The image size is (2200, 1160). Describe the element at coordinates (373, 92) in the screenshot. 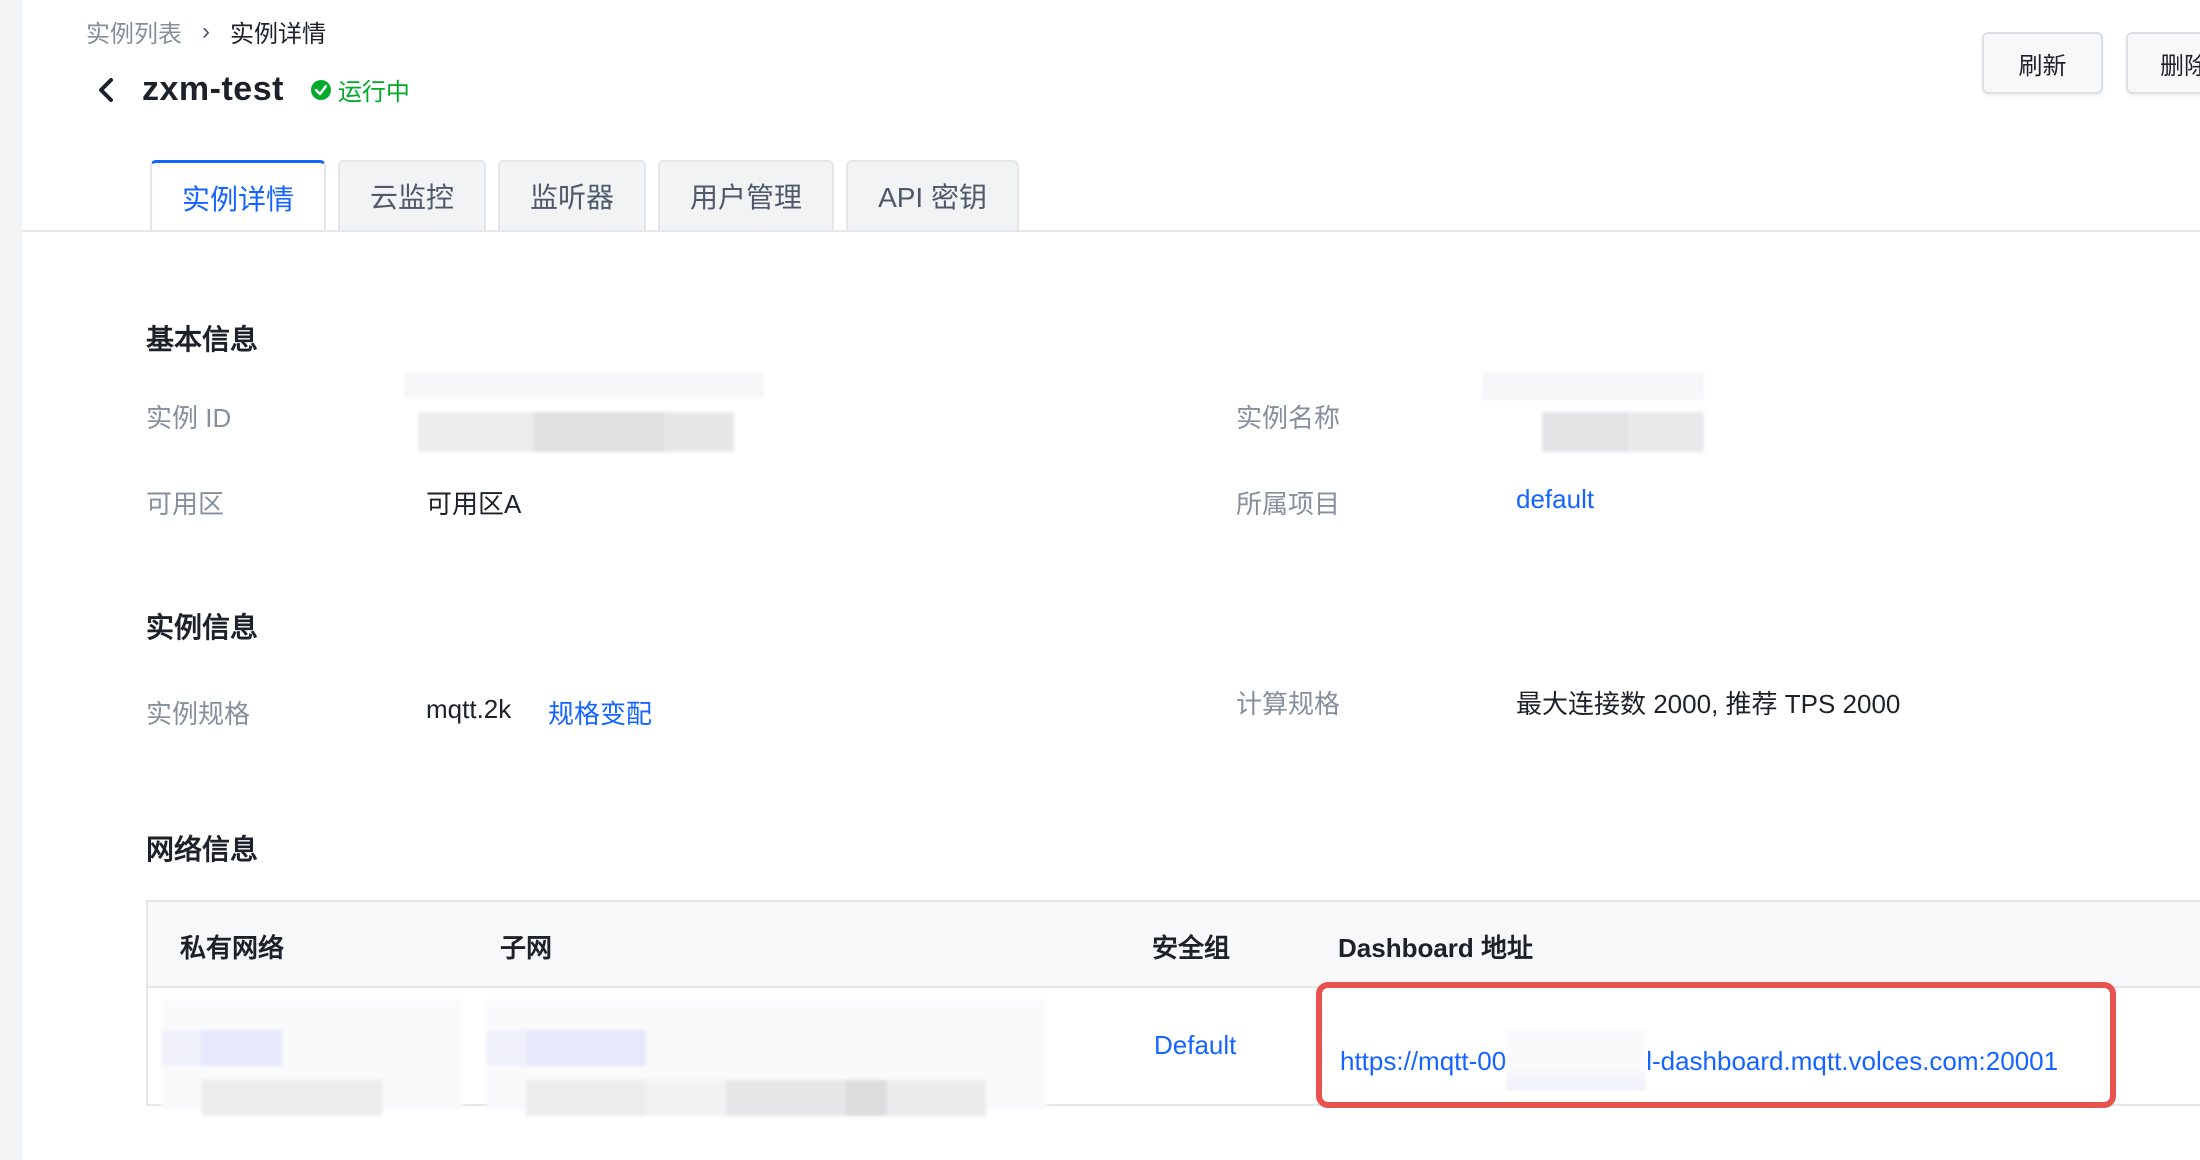

I see `status-text: 运行中` at that location.